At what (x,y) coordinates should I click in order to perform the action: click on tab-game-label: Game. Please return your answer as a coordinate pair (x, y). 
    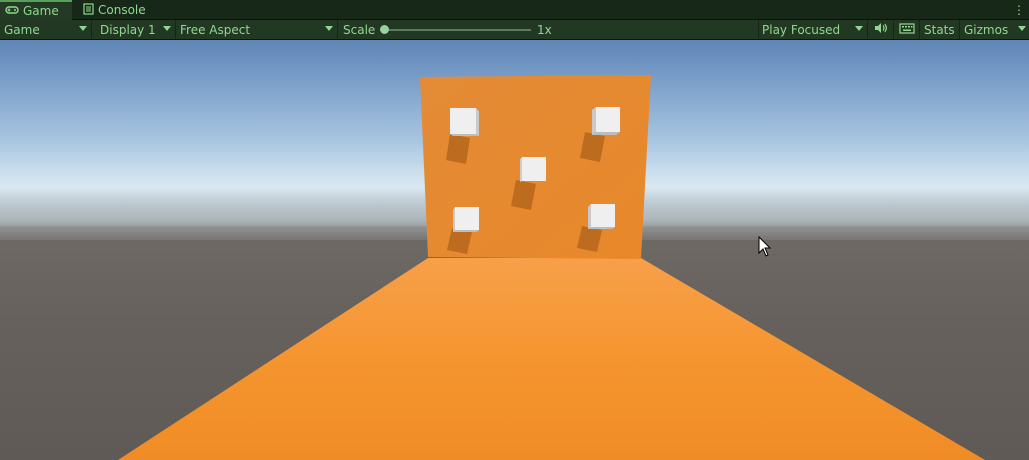
    Looking at the image, I should click on (41, 11).